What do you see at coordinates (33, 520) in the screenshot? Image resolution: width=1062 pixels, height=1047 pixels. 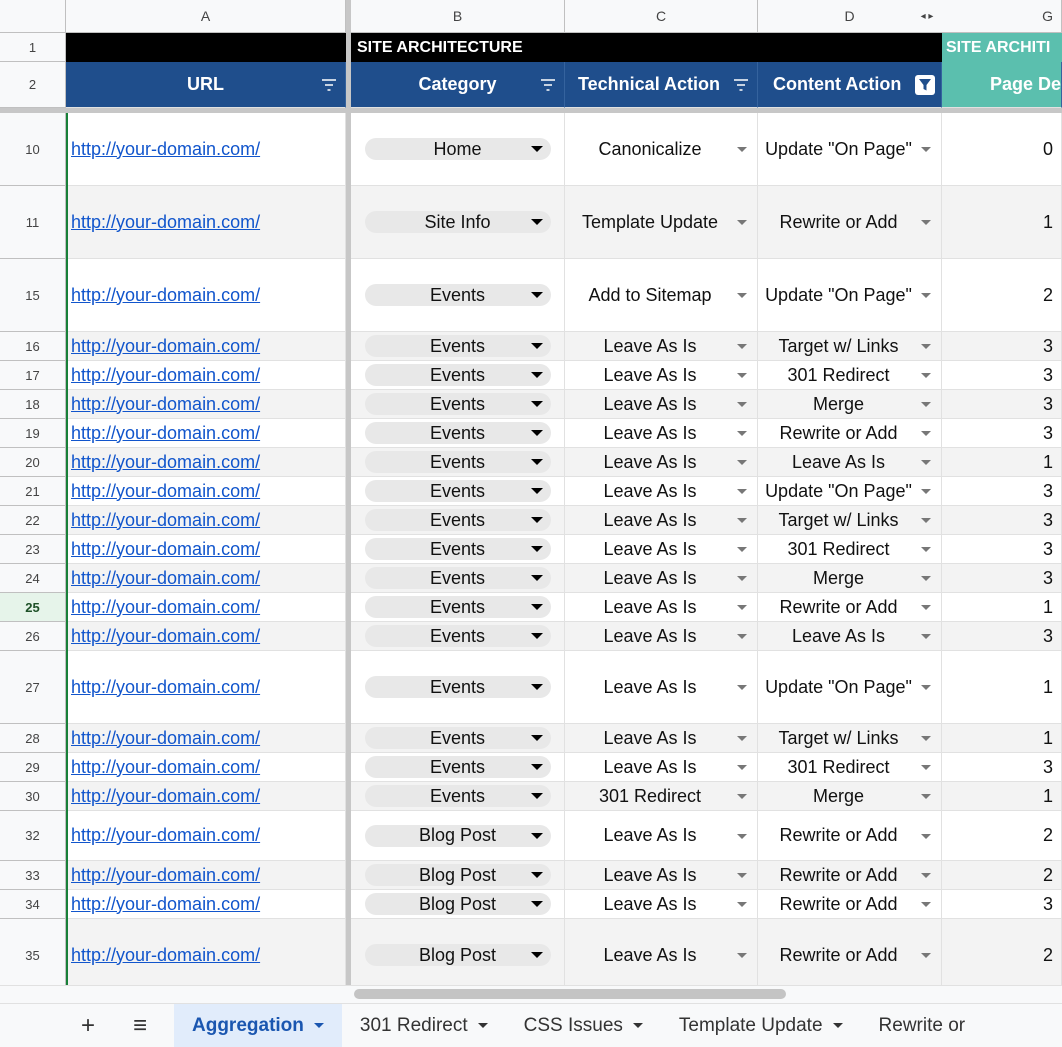 I see `row-header: 22` at bounding box center [33, 520].